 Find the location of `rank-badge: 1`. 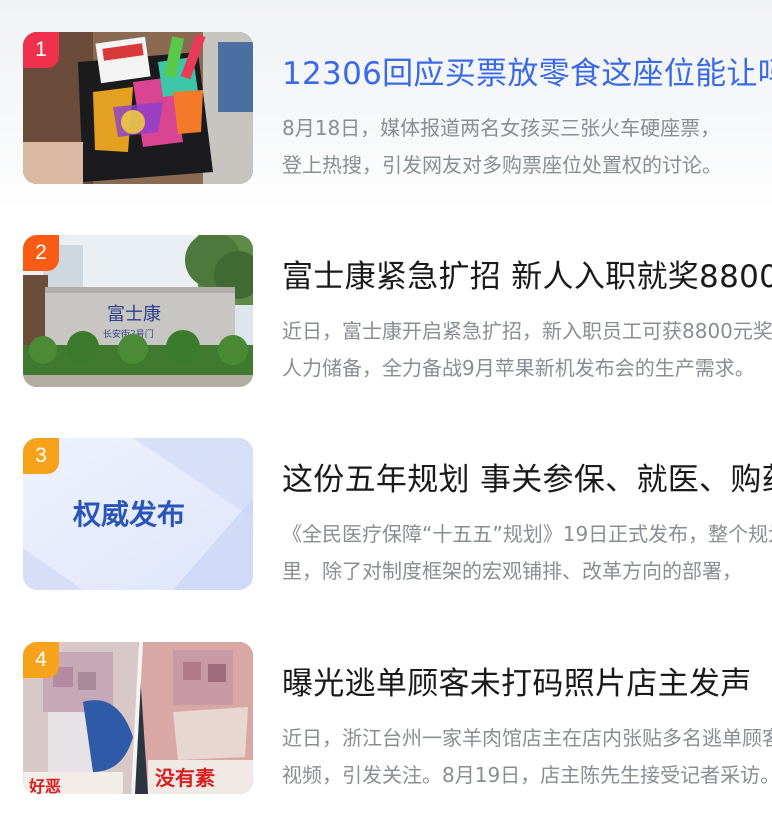

rank-badge: 1 is located at coordinates (41, 50).